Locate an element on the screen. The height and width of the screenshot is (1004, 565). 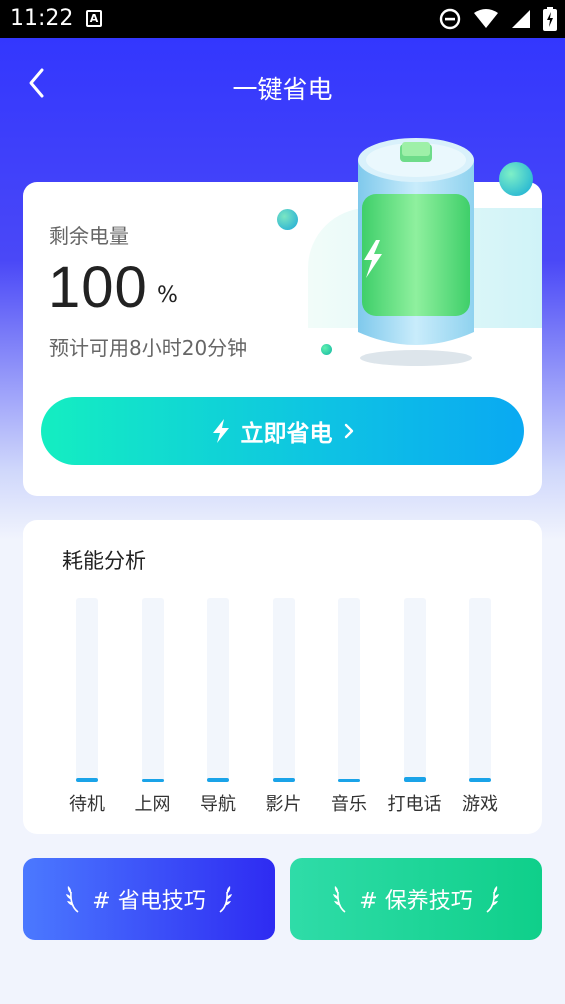
maintenance-tips-label: # 保养技巧 is located at coordinates (416, 901).